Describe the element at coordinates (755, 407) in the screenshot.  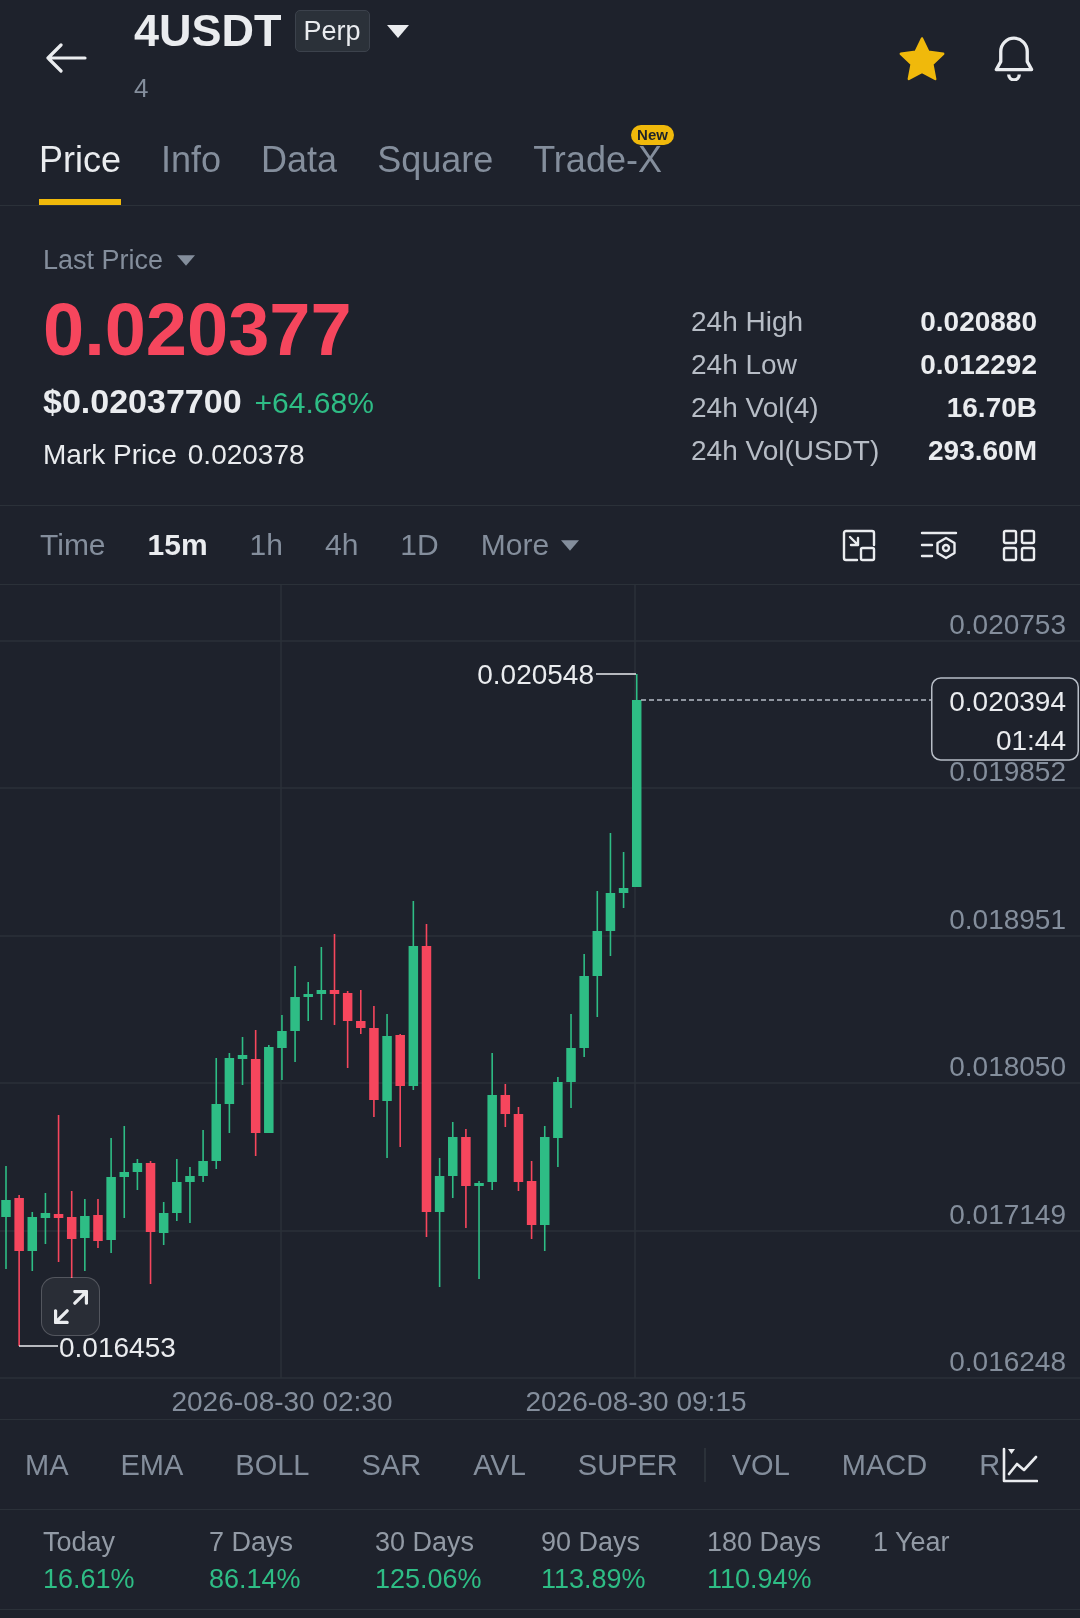
I see `stat-label: 24h Vol(4)` at that location.